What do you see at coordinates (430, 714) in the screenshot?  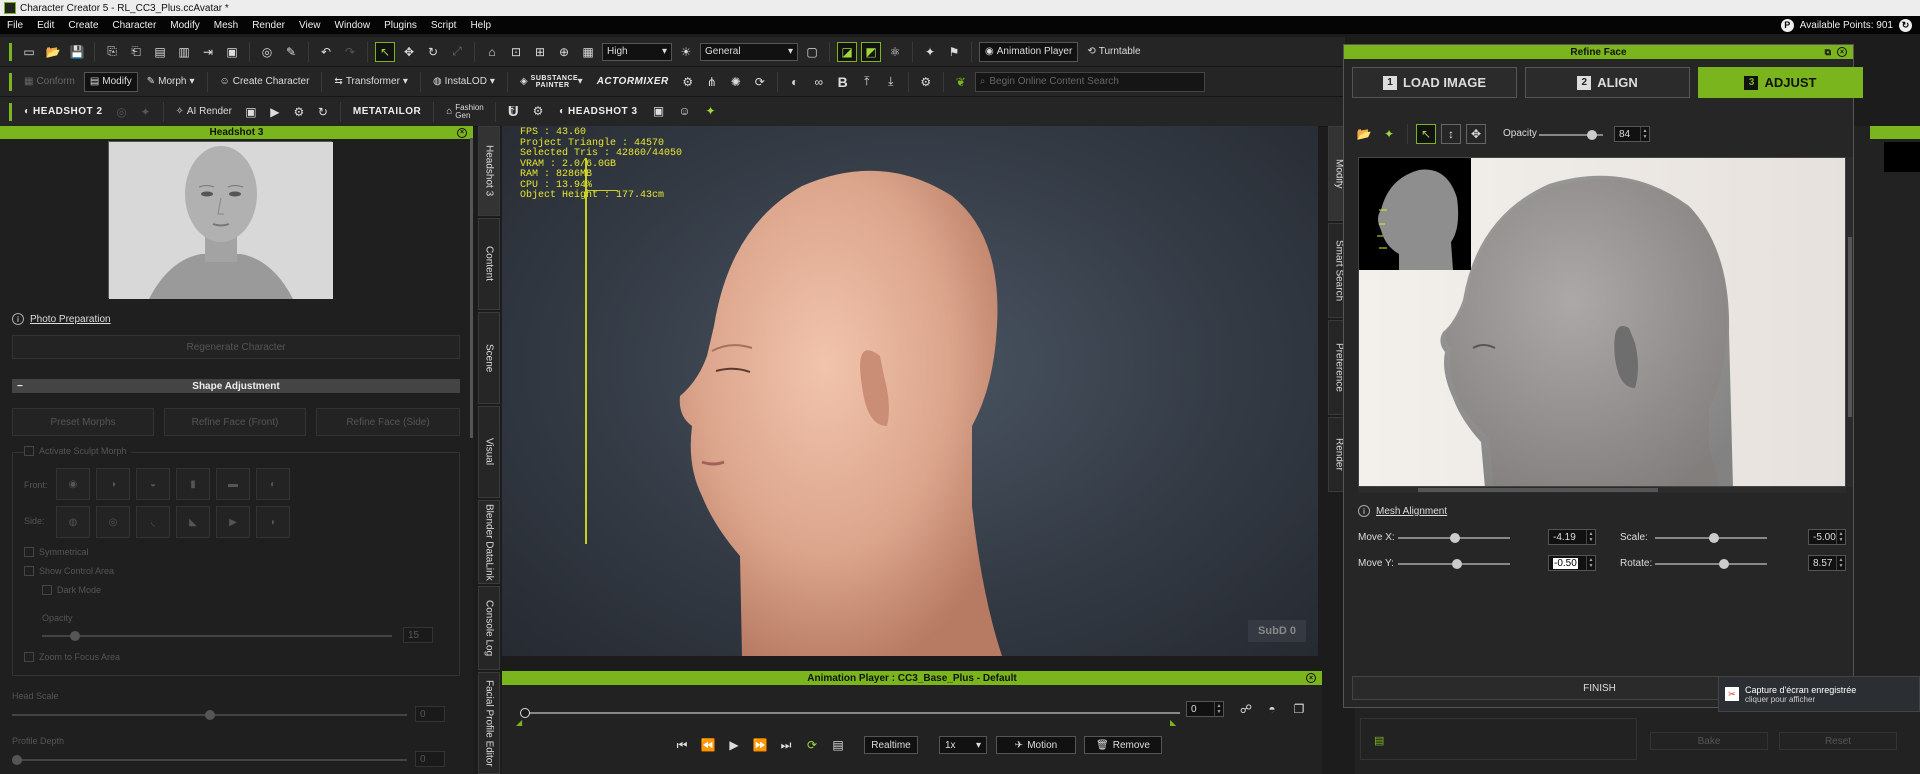 I see `head-scale-field: 0` at bounding box center [430, 714].